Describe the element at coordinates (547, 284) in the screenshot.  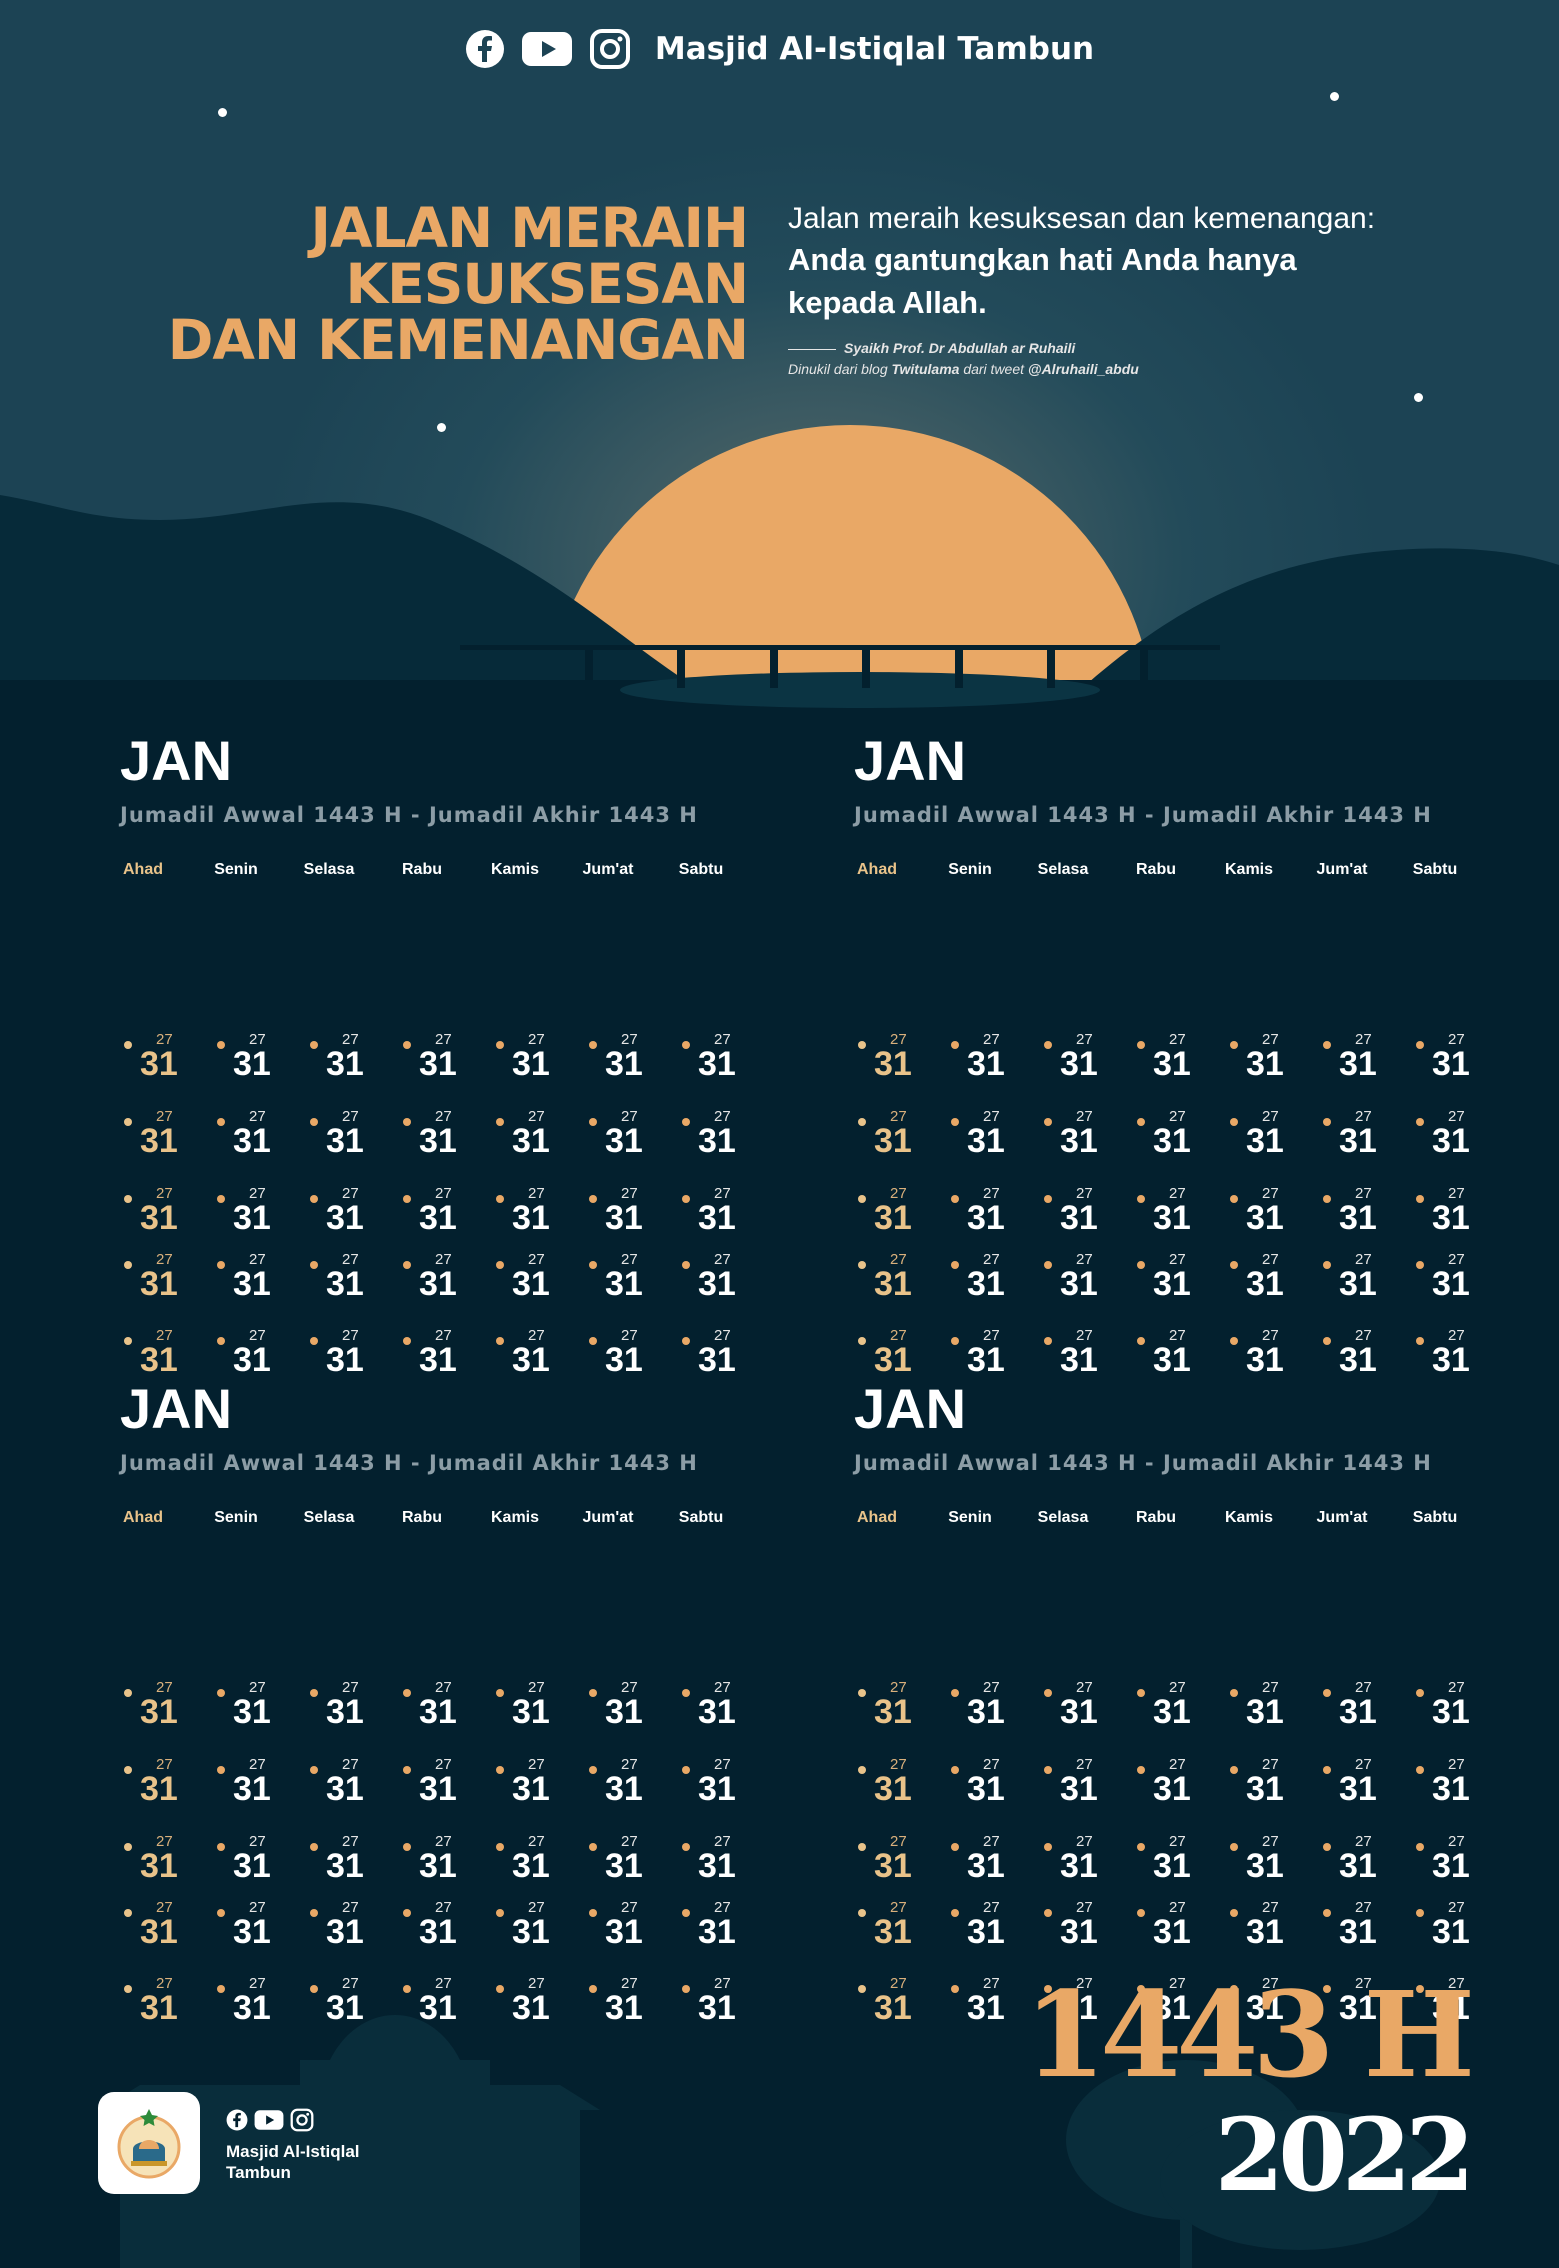
I see `headline-line: KESUKSESAN` at that location.